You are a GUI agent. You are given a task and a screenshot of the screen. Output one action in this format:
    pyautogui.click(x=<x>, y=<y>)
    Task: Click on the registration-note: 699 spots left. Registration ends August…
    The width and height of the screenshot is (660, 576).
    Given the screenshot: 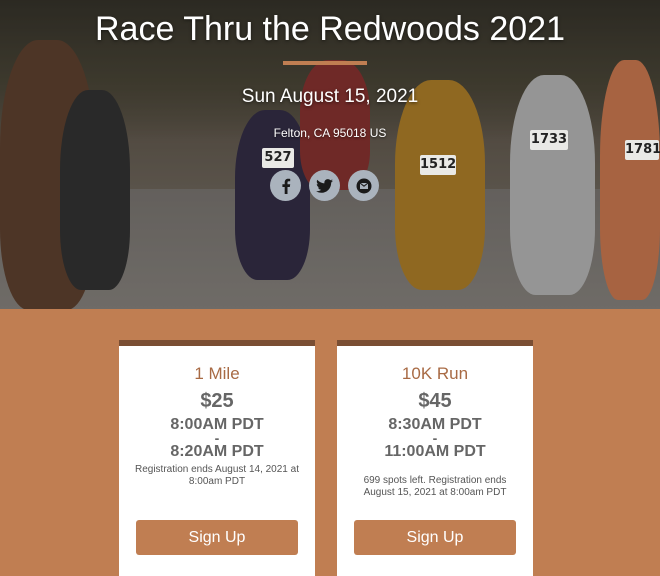 What is the action you would take?
    pyautogui.click(x=435, y=486)
    